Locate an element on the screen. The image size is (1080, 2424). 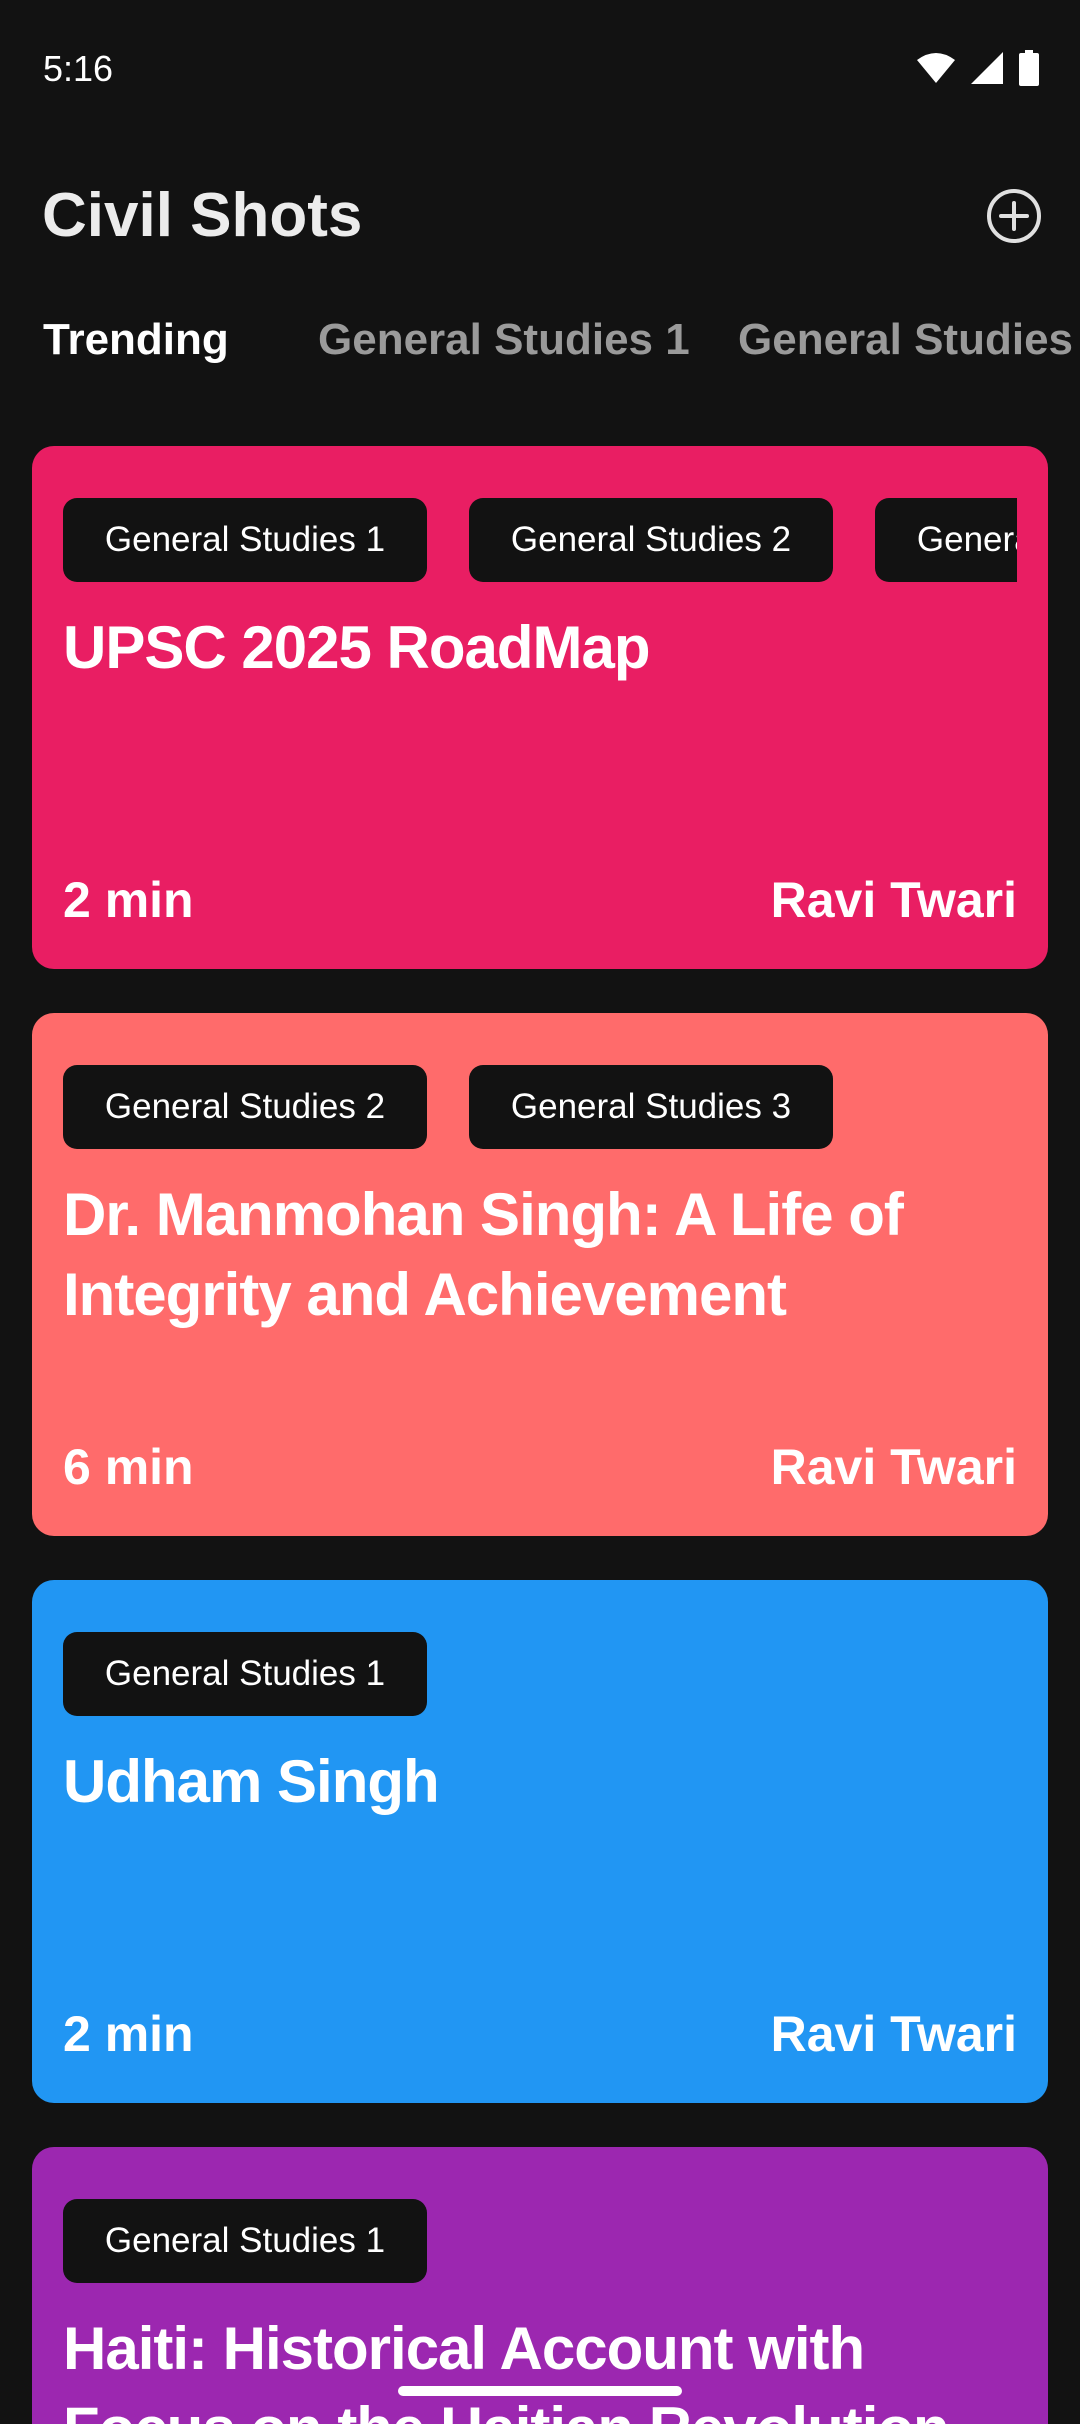
battery-icon is located at coordinates (1029, 70).